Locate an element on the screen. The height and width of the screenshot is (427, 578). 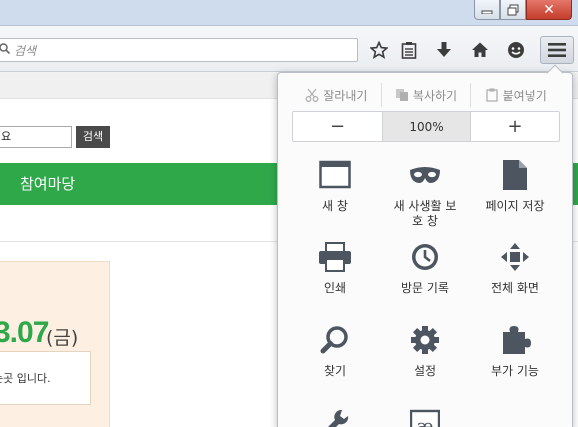
print-button: 인쇄 is located at coordinates (335, 267).